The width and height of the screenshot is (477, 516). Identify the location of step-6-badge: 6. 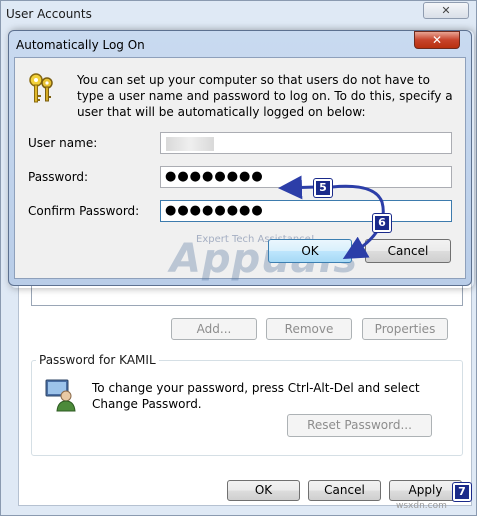
(382, 223).